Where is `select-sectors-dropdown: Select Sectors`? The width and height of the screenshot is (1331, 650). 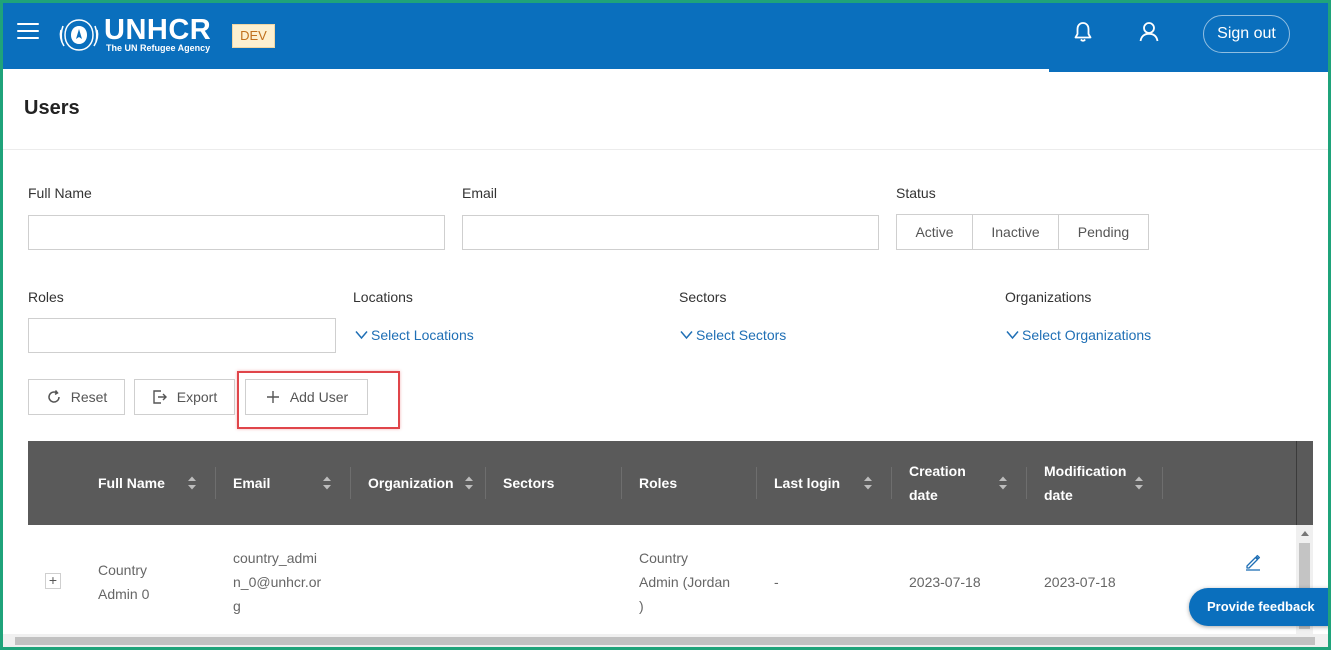
select-sectors-dropdown: Select Sectors is located at coordinates (733, 335).